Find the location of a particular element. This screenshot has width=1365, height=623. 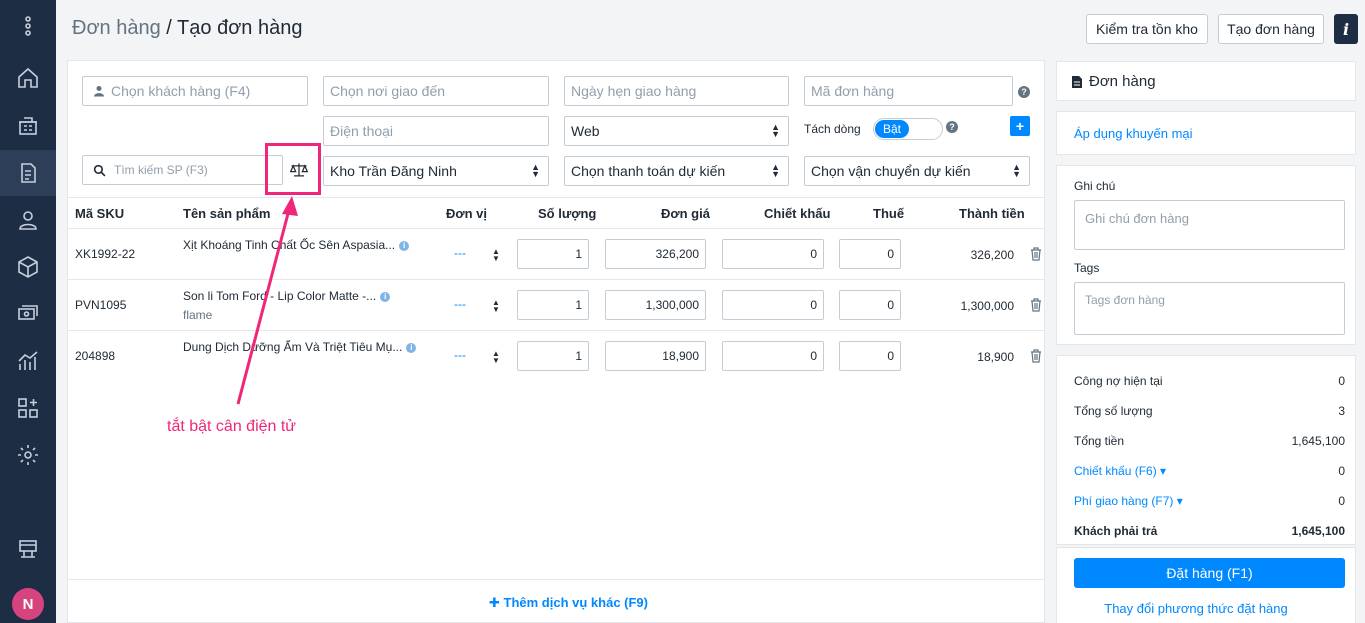

col-unit: Đơn vị is located at coordinates (467, 213).